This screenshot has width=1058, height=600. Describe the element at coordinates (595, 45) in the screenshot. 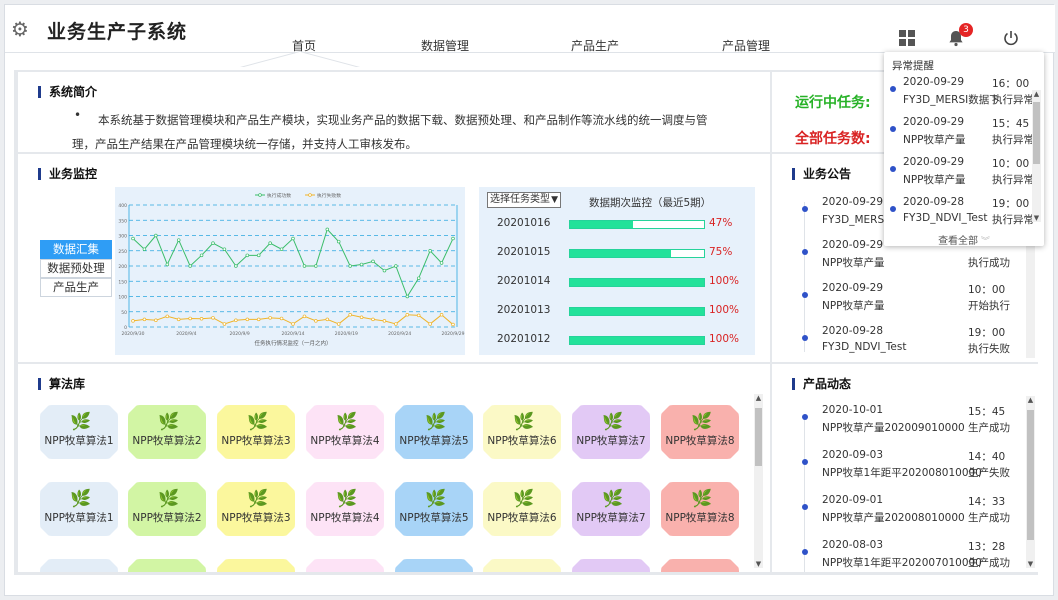

I see `nav-product-production: 产品生产` at that location.